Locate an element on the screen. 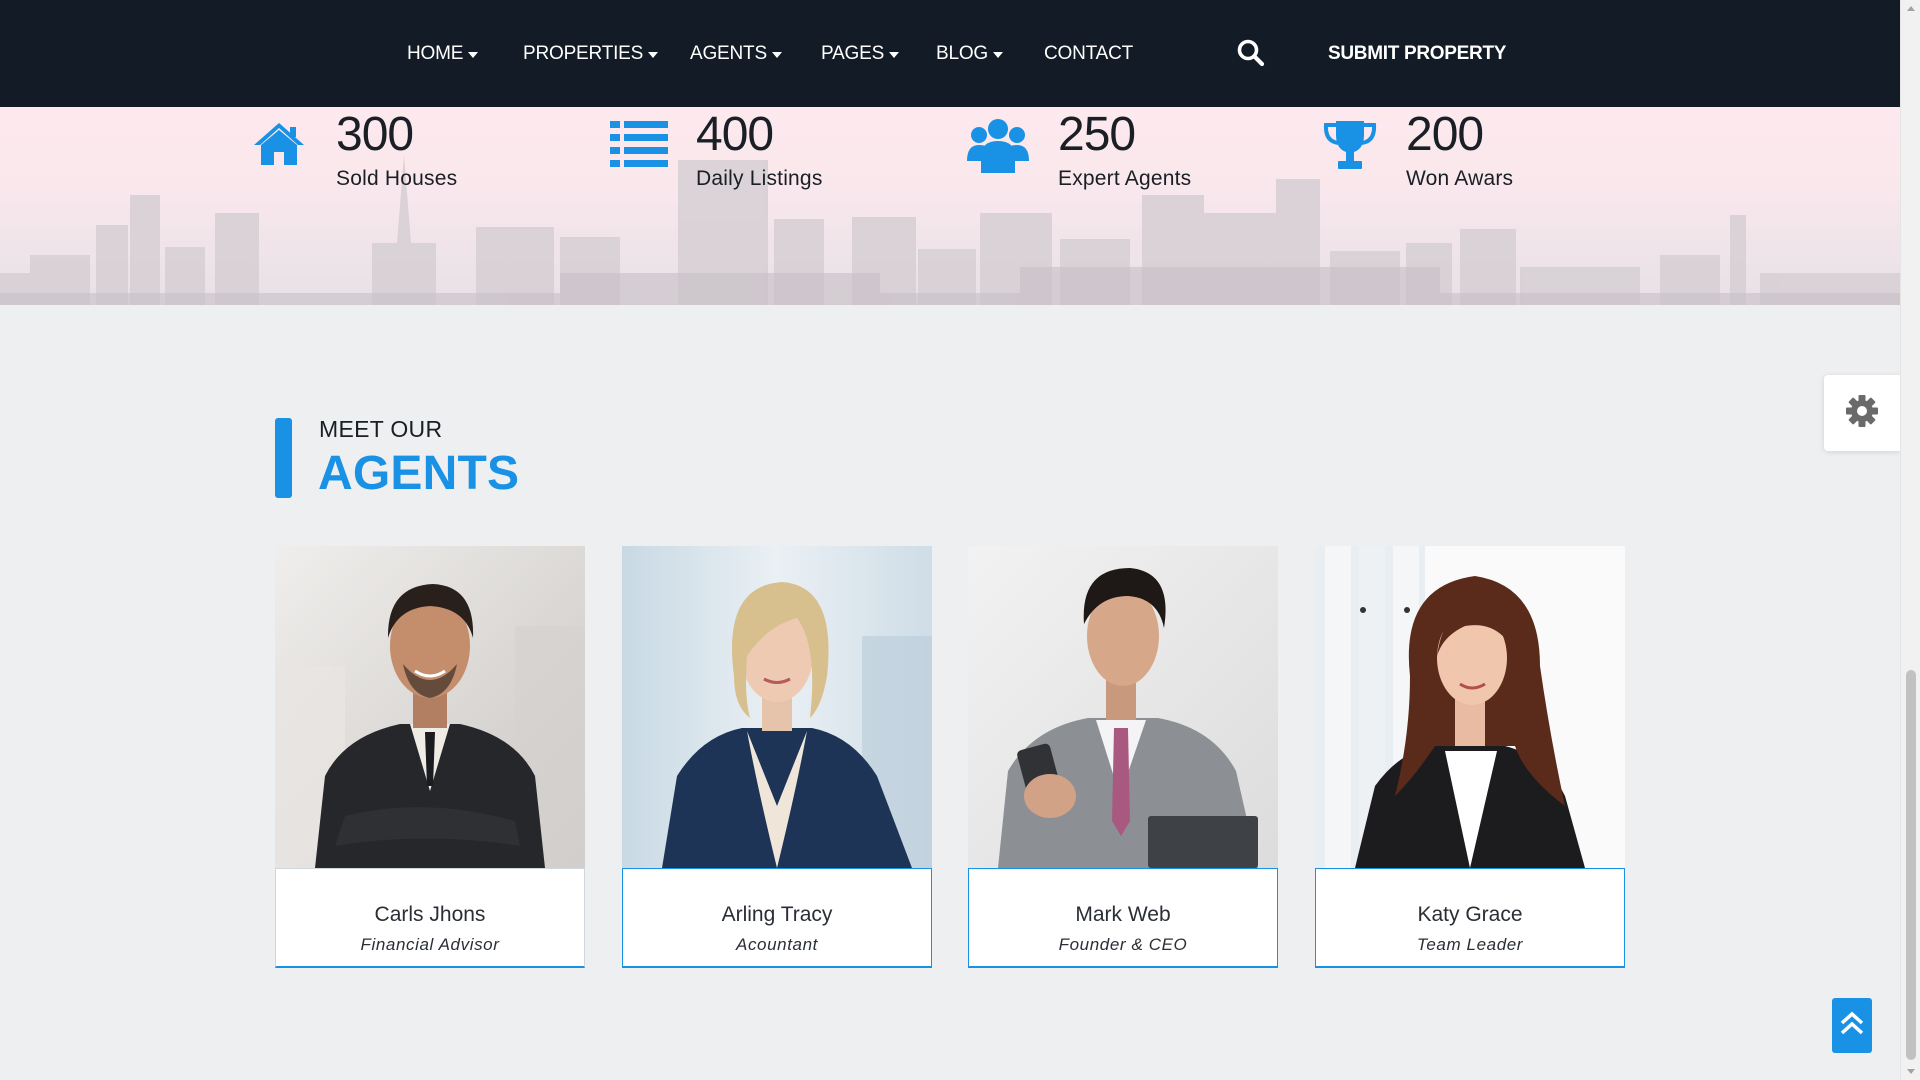 This screenshot has height=1080, width=1920. agent-name: Katy Grace is located at coordinates (1470, 914).